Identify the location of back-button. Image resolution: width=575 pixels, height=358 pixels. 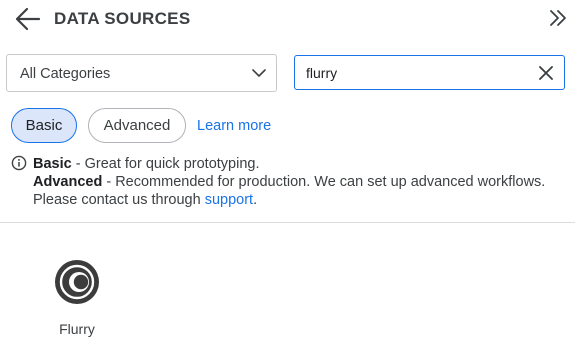
(28, 19).